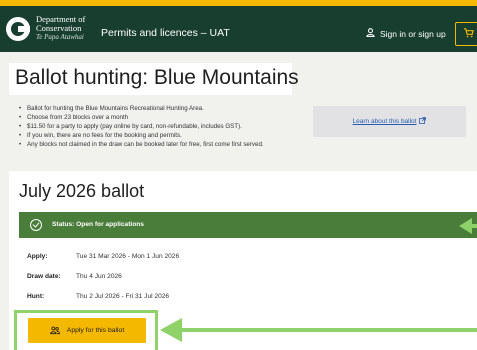 Image resolution: width=477 pixels, height=350 pixels. What do you see at coordinates (55, 331) in the screenshot?
I see `person-group-icon` at bounding box center [55, 331].